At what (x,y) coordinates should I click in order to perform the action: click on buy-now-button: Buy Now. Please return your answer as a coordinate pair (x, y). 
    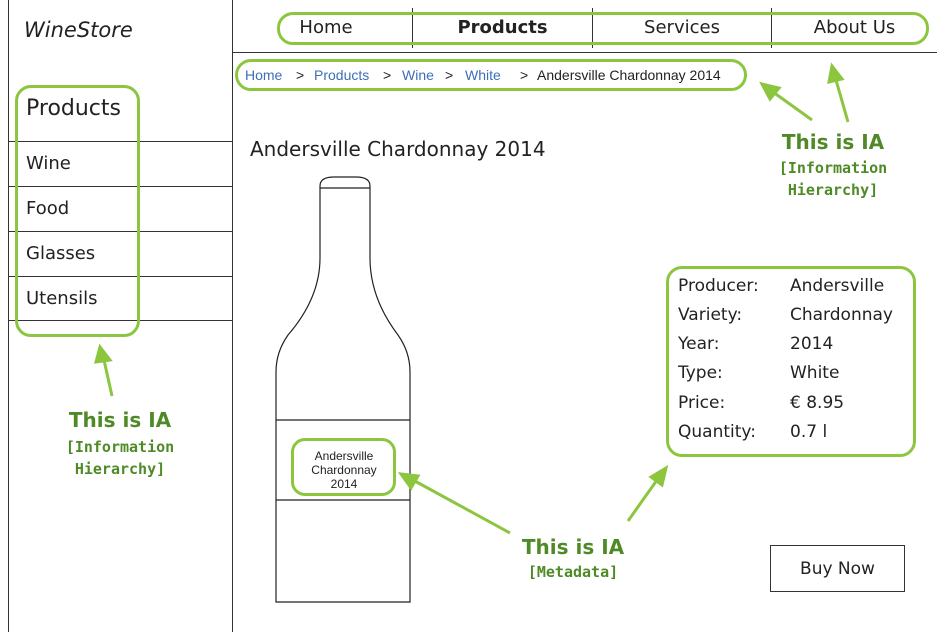
    Looking at the image, I should click on (837, 568).